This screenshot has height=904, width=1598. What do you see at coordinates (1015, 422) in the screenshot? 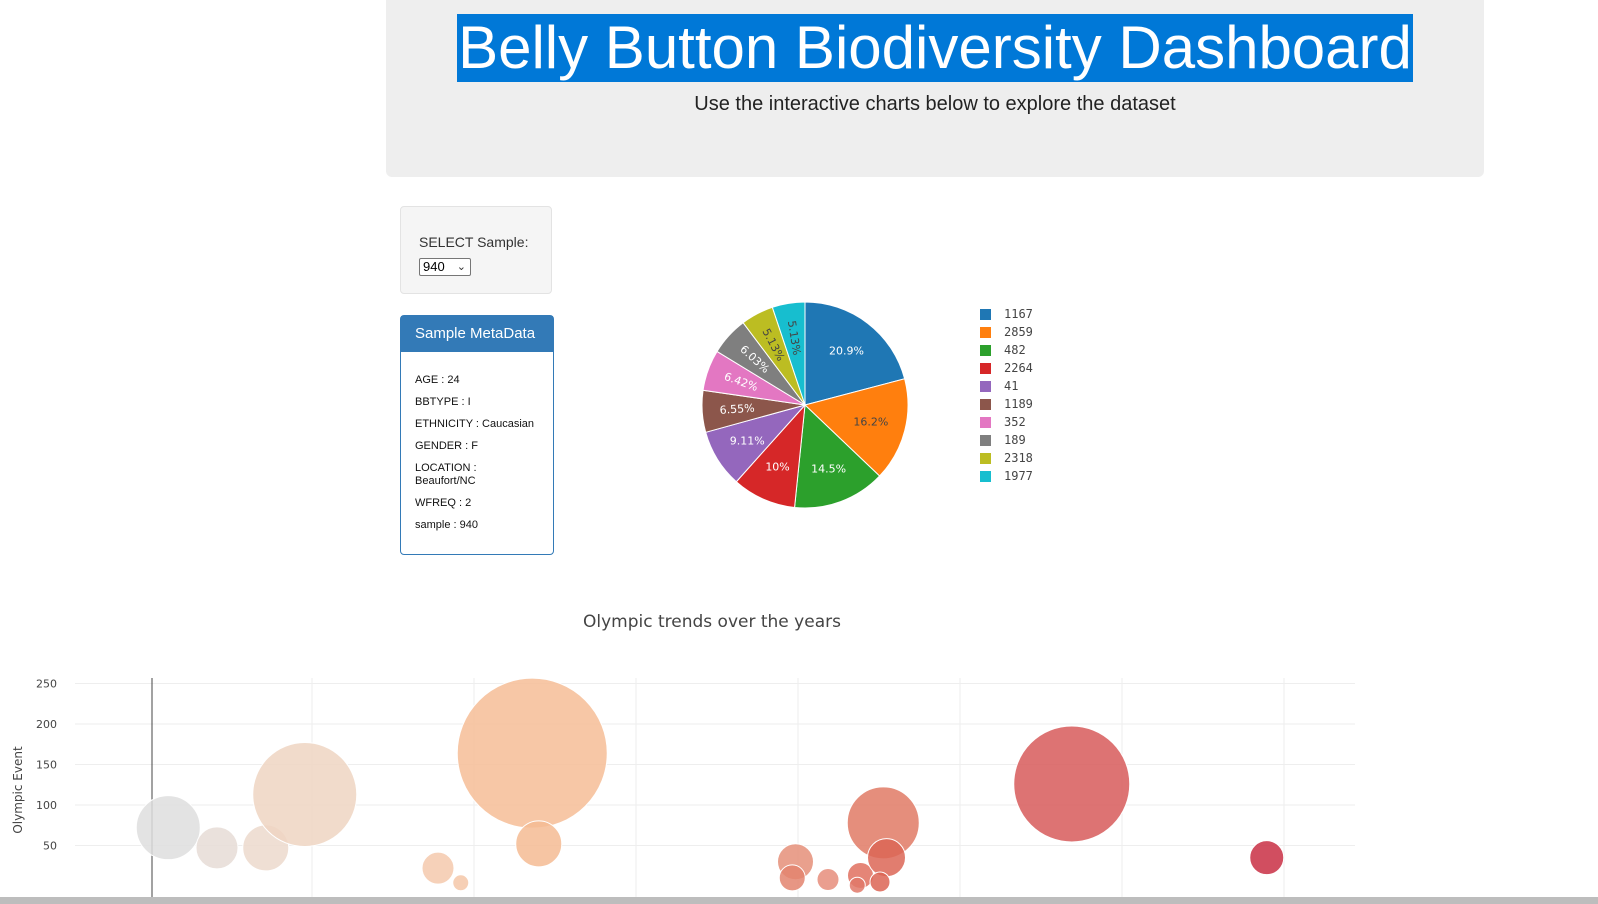
I see `legend-label: 352` at bounding box center [1015, 422].